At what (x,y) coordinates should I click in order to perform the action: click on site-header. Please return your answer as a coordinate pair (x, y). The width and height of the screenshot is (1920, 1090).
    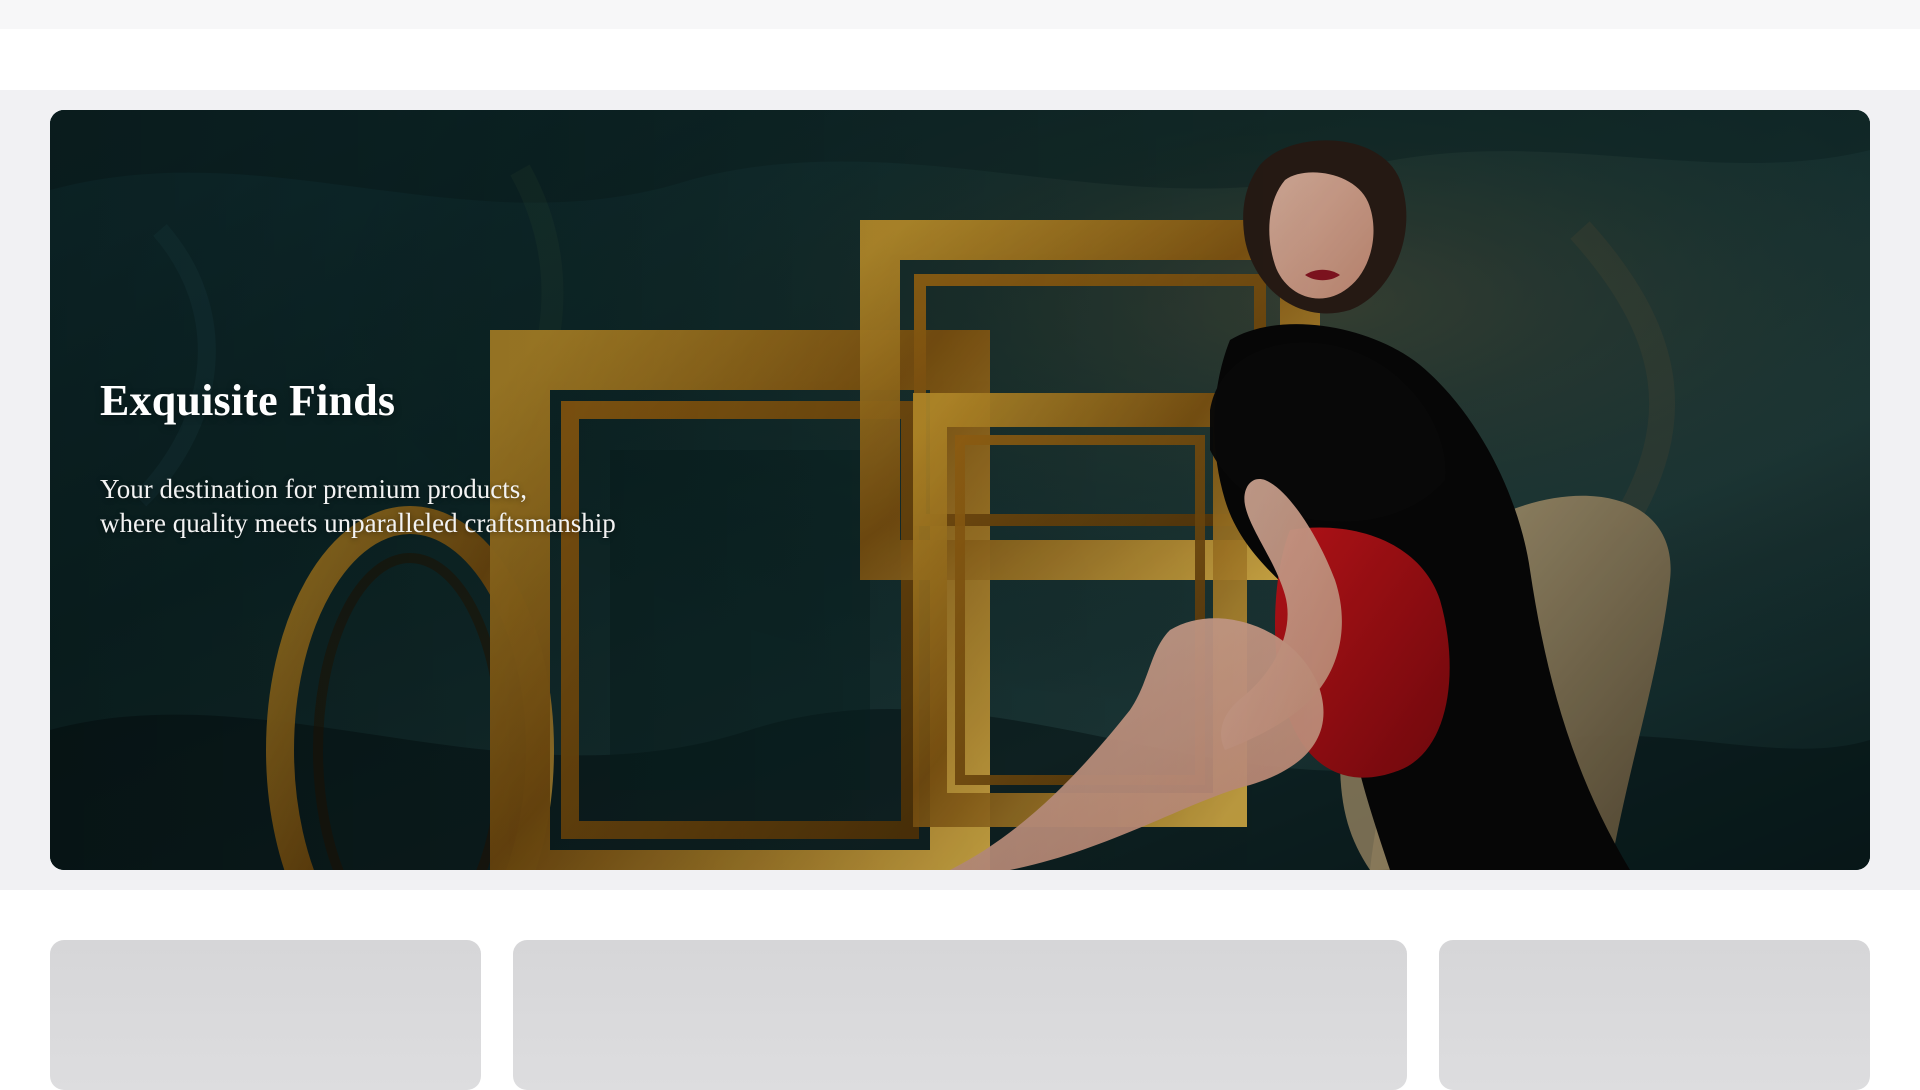
    Looking at the image, I should click on (960, 59).